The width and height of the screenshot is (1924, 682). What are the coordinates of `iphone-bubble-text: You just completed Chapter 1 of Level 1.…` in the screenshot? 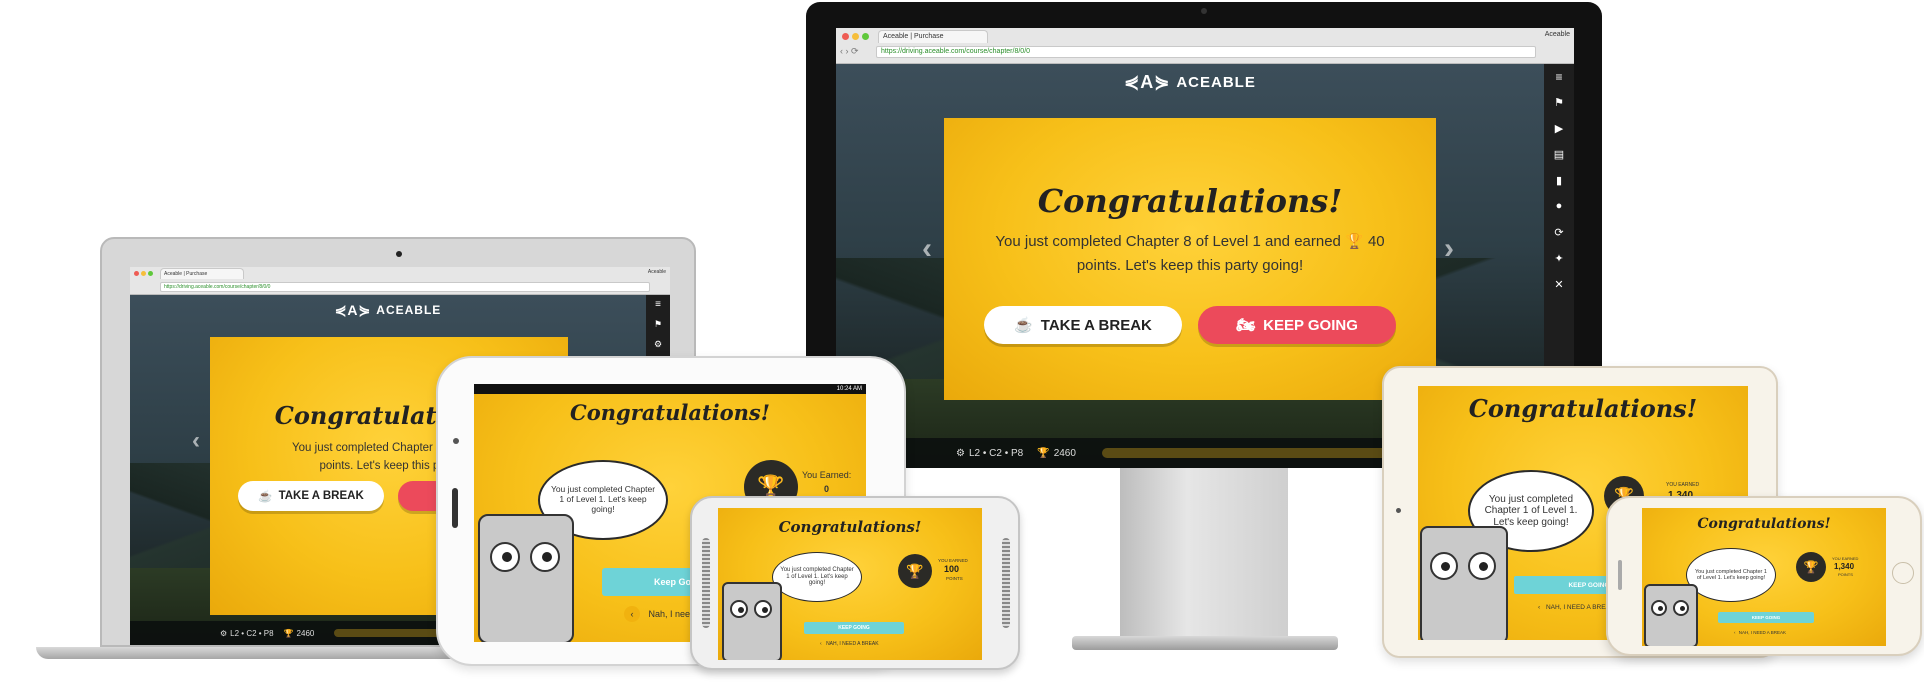 It's located at (1731, 574).